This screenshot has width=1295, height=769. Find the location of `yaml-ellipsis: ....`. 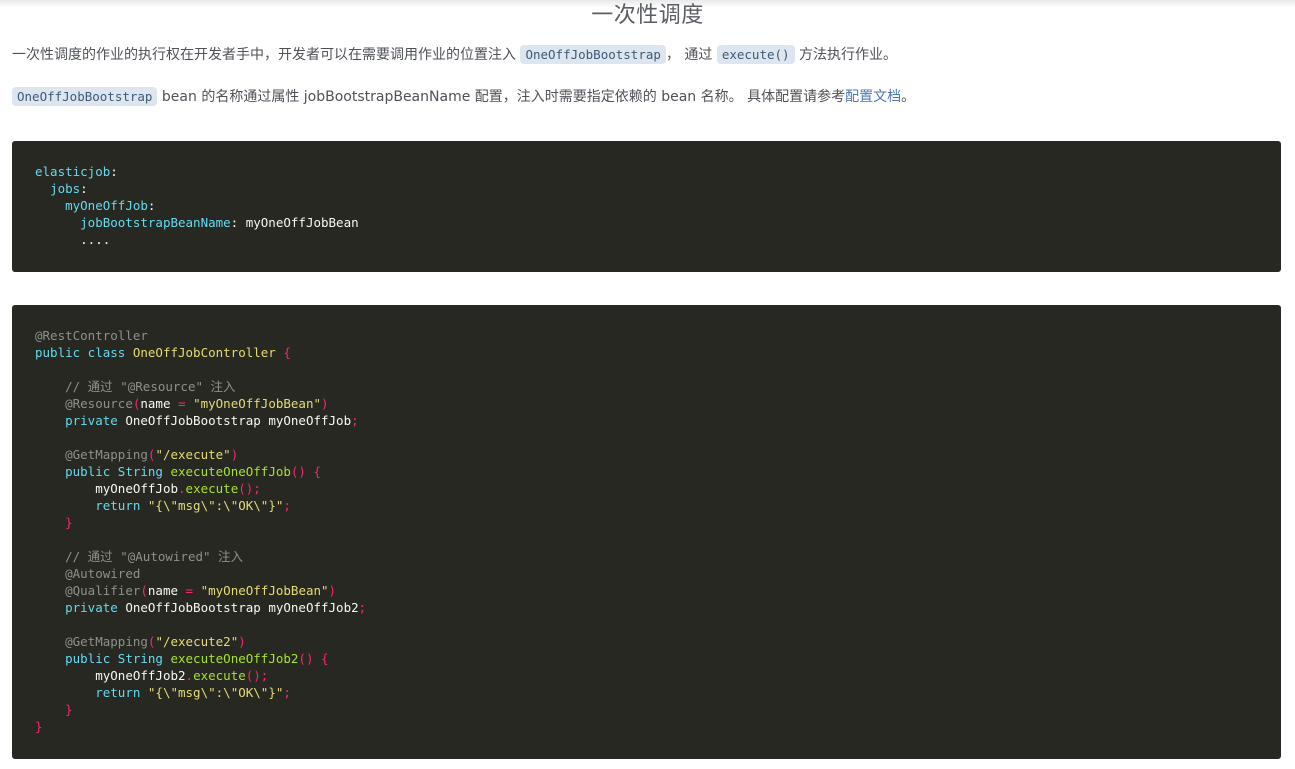

yaml-ellipsis: .... is located at coordinates (95, 239).